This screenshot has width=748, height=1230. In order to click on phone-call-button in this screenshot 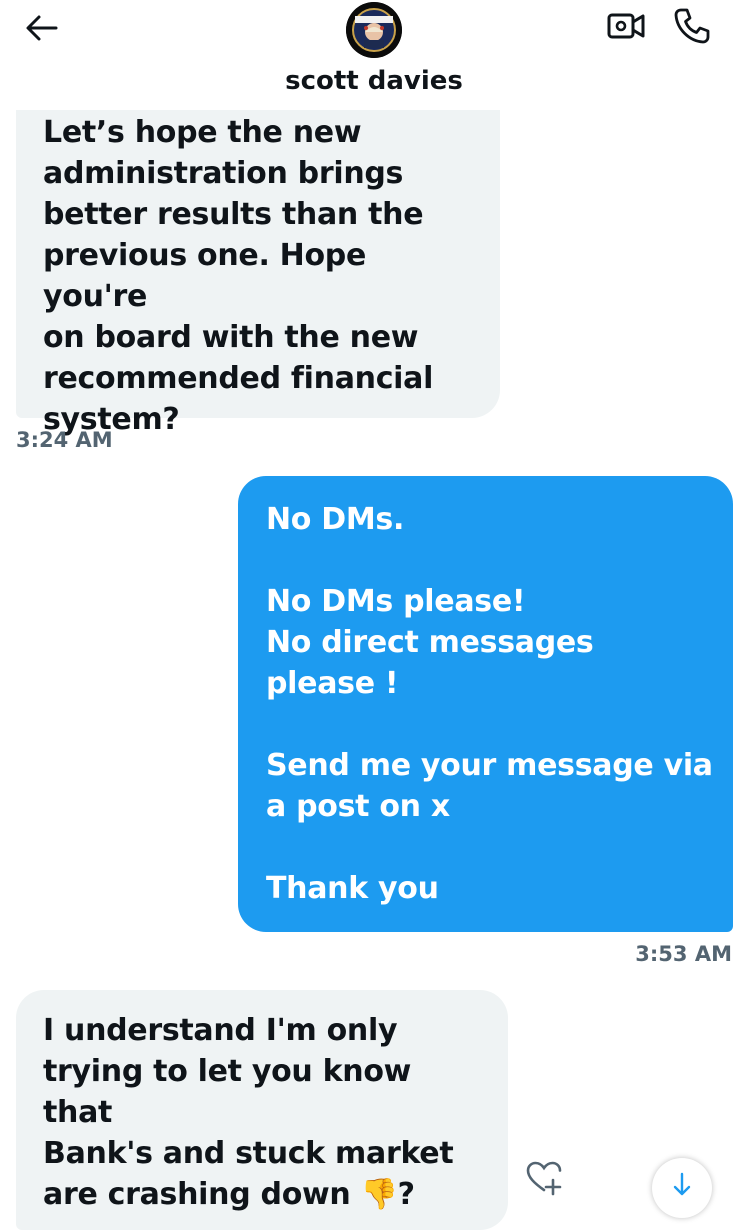, I will do `click(692, 26)`.